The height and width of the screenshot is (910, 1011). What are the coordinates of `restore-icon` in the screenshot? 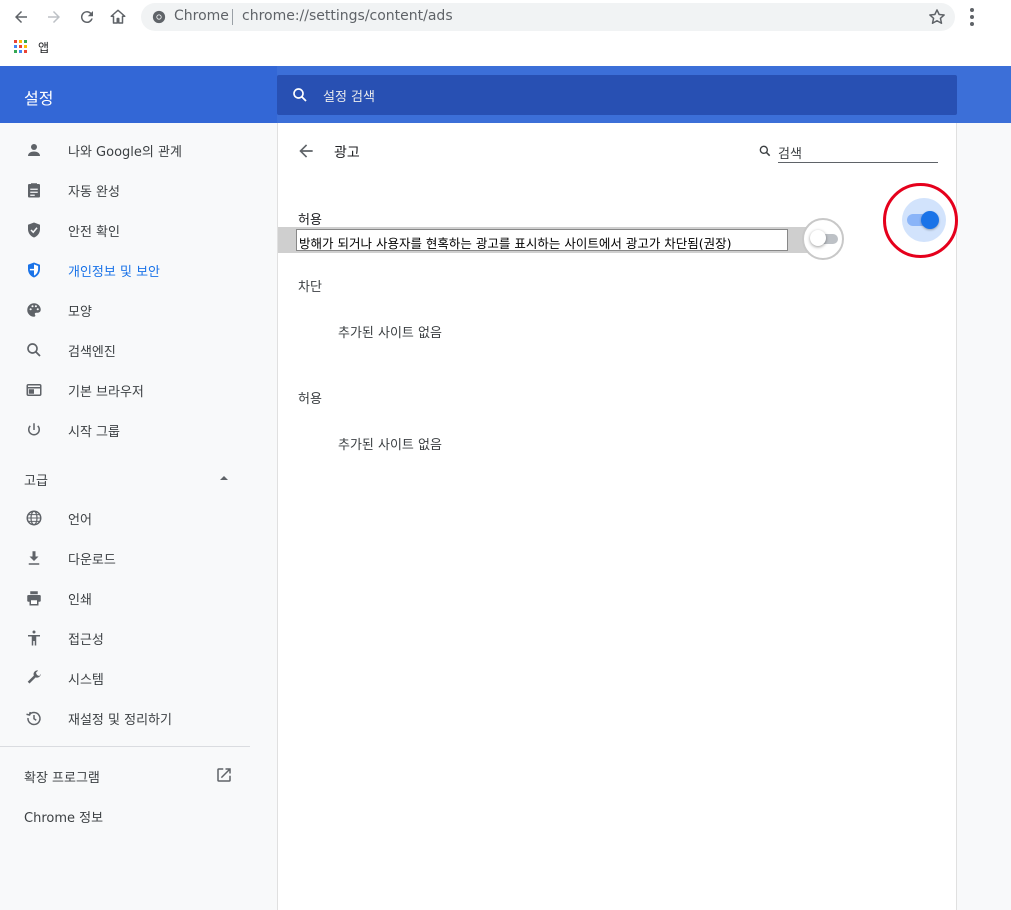 It's located at (34, 718).